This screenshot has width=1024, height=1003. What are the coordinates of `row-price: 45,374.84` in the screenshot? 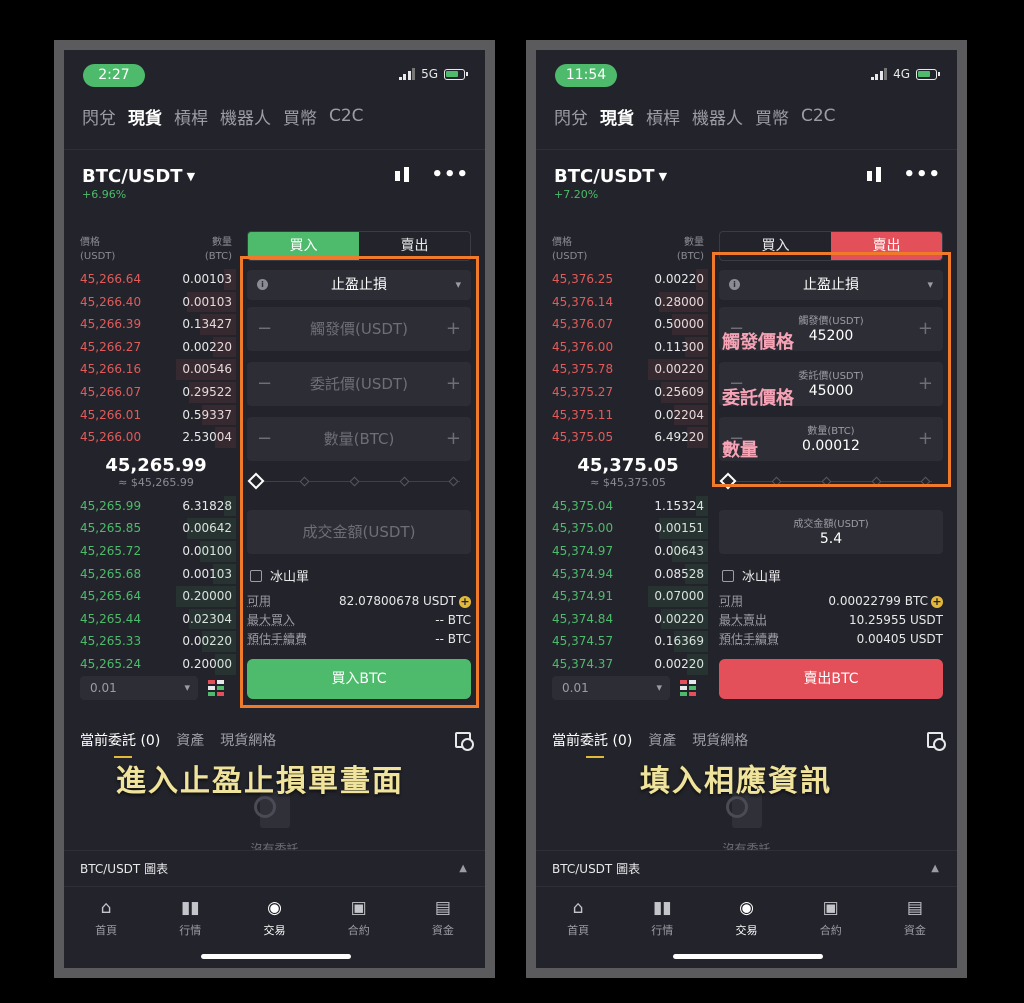 It's located at (583, 618).